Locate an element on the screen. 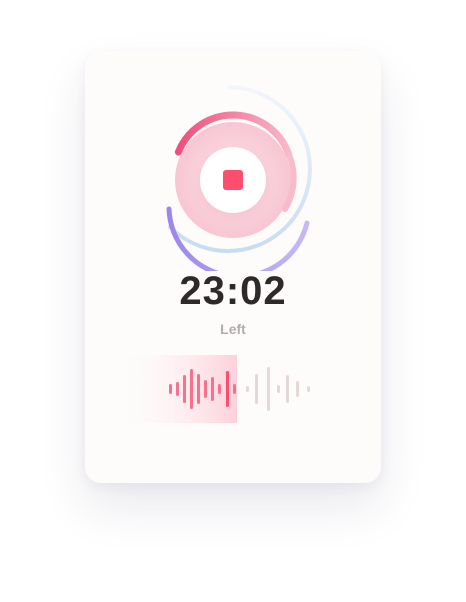 This screenshot has height=602, width=466. stop-button is located at coordinates (233, 180).